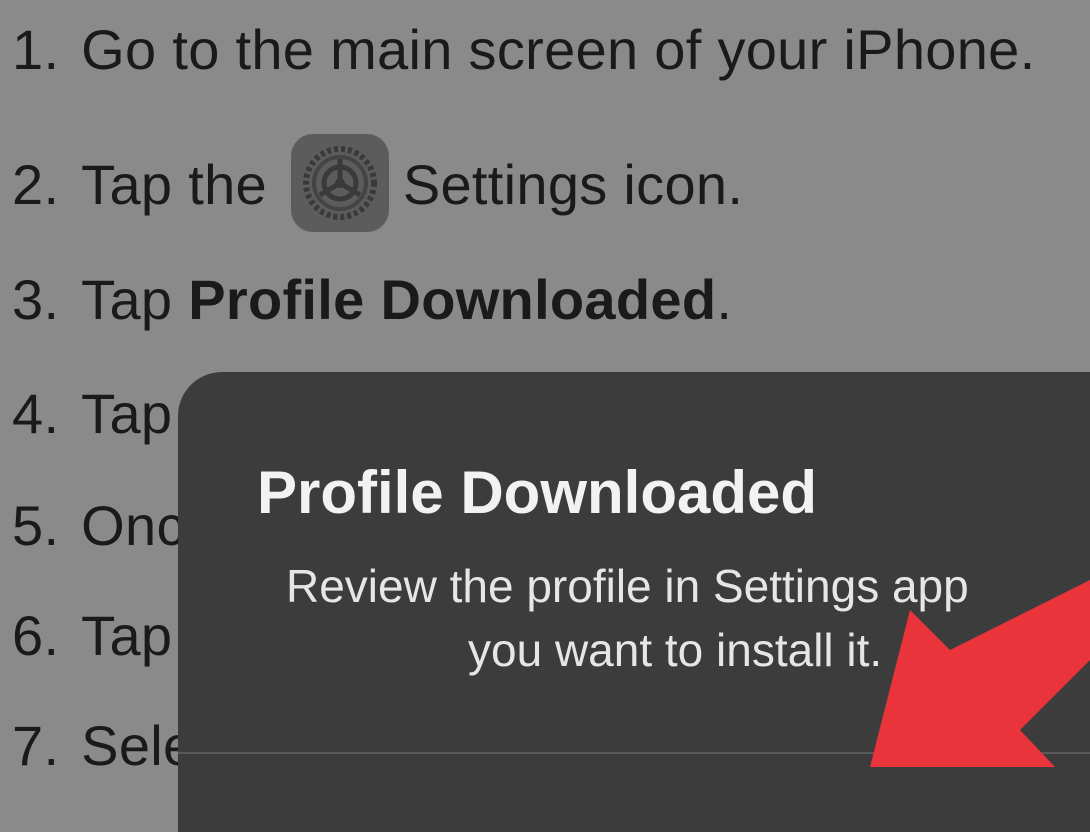  I want to click on red-arrow-icon, so click(980, 673).